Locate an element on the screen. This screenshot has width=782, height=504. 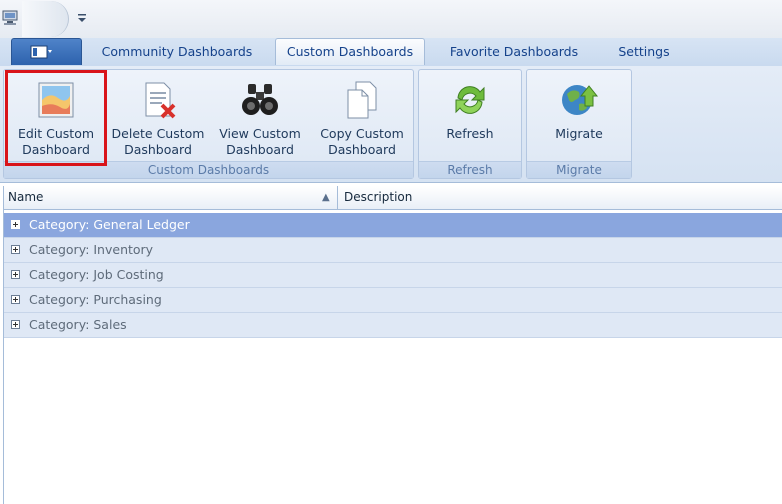
group-row-label: Category: Job Costing is located at coordinates (96, 274).